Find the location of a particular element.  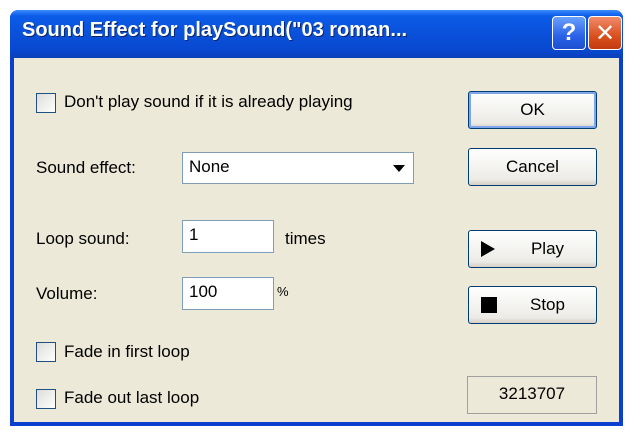

help-button: ? is located at coordinates (569, 33).